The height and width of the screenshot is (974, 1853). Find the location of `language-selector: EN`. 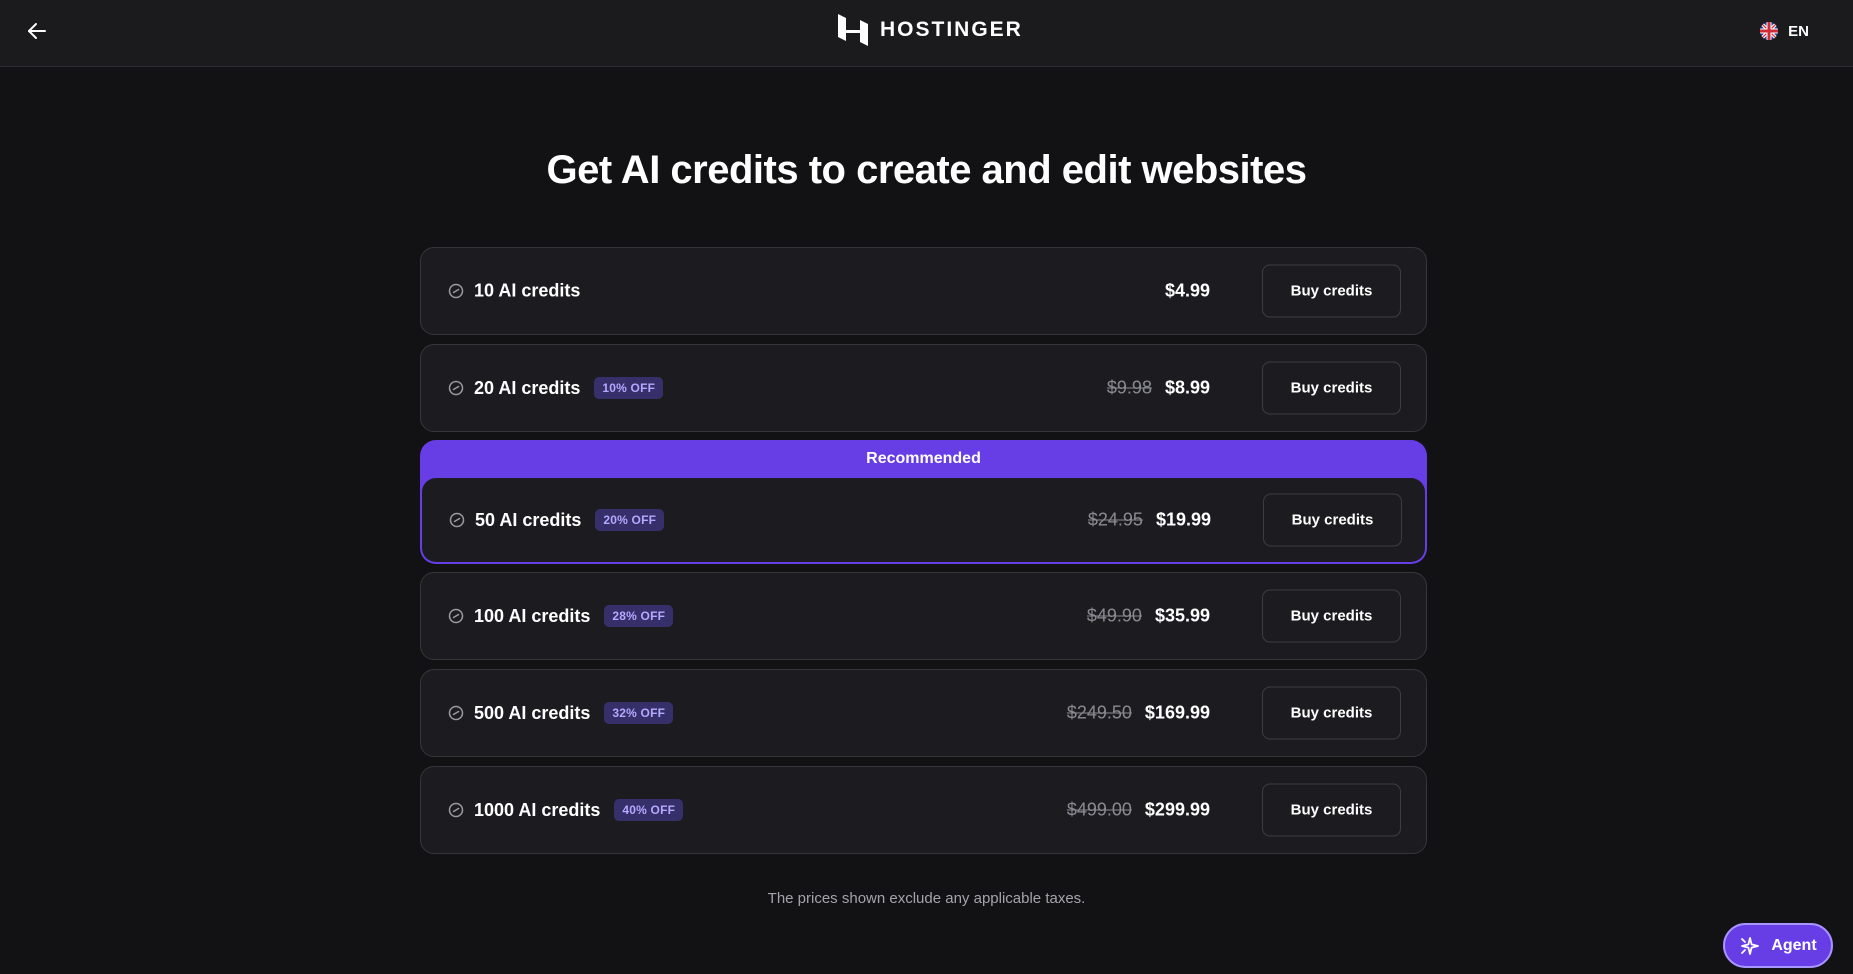

language-selector: EN is located at coordinates (1784, 31).